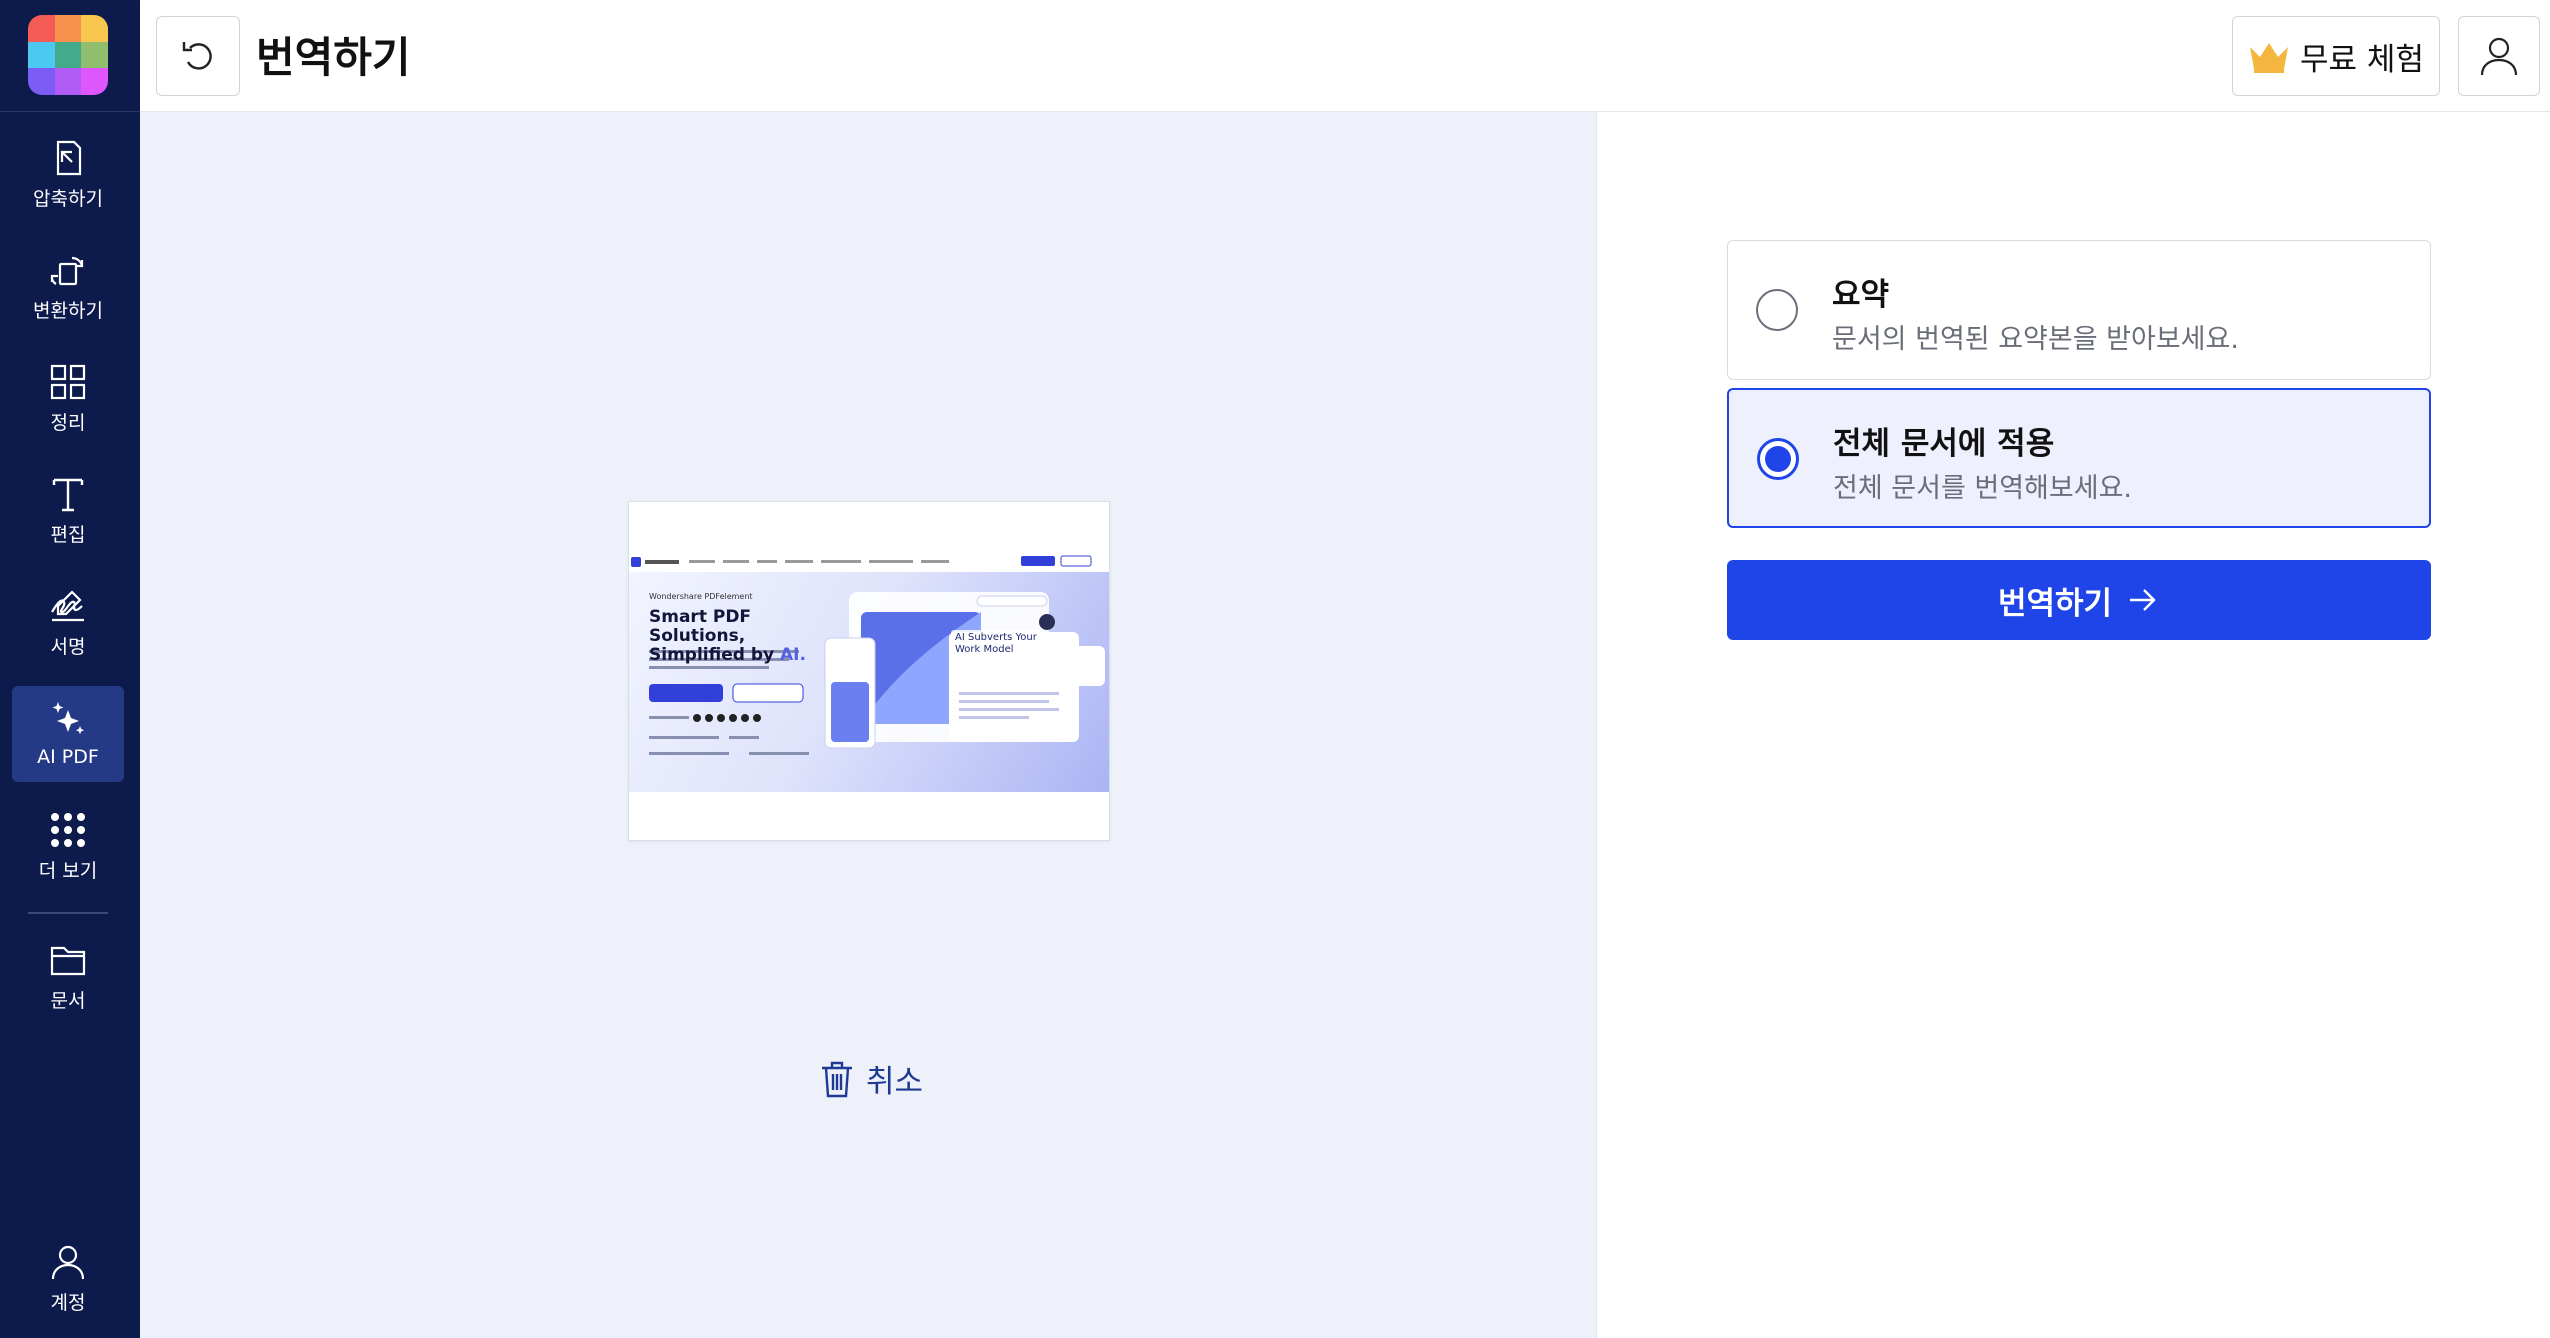 The width and height of the screenshot is (2550, 1338). Describe the element at coordinates (701, 596) in the screenshot. I see `thumbnail-brand: Wondershare PDFelement` at that location.